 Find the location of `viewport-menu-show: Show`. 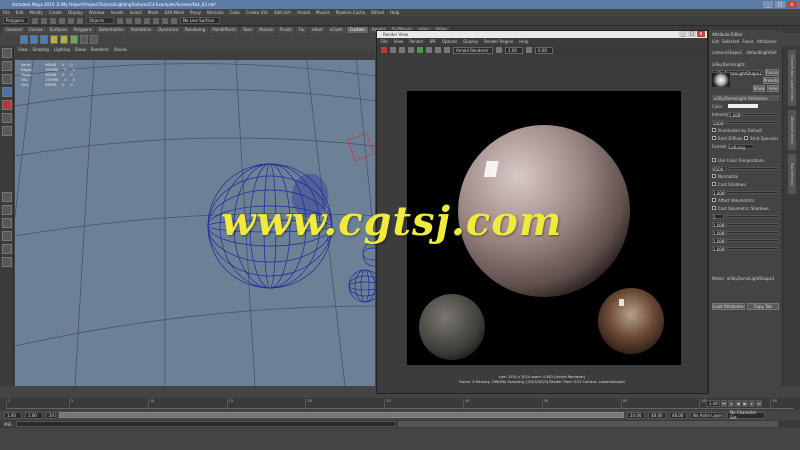

viewport-menu-show: Show is located at coordinates (80, 49).